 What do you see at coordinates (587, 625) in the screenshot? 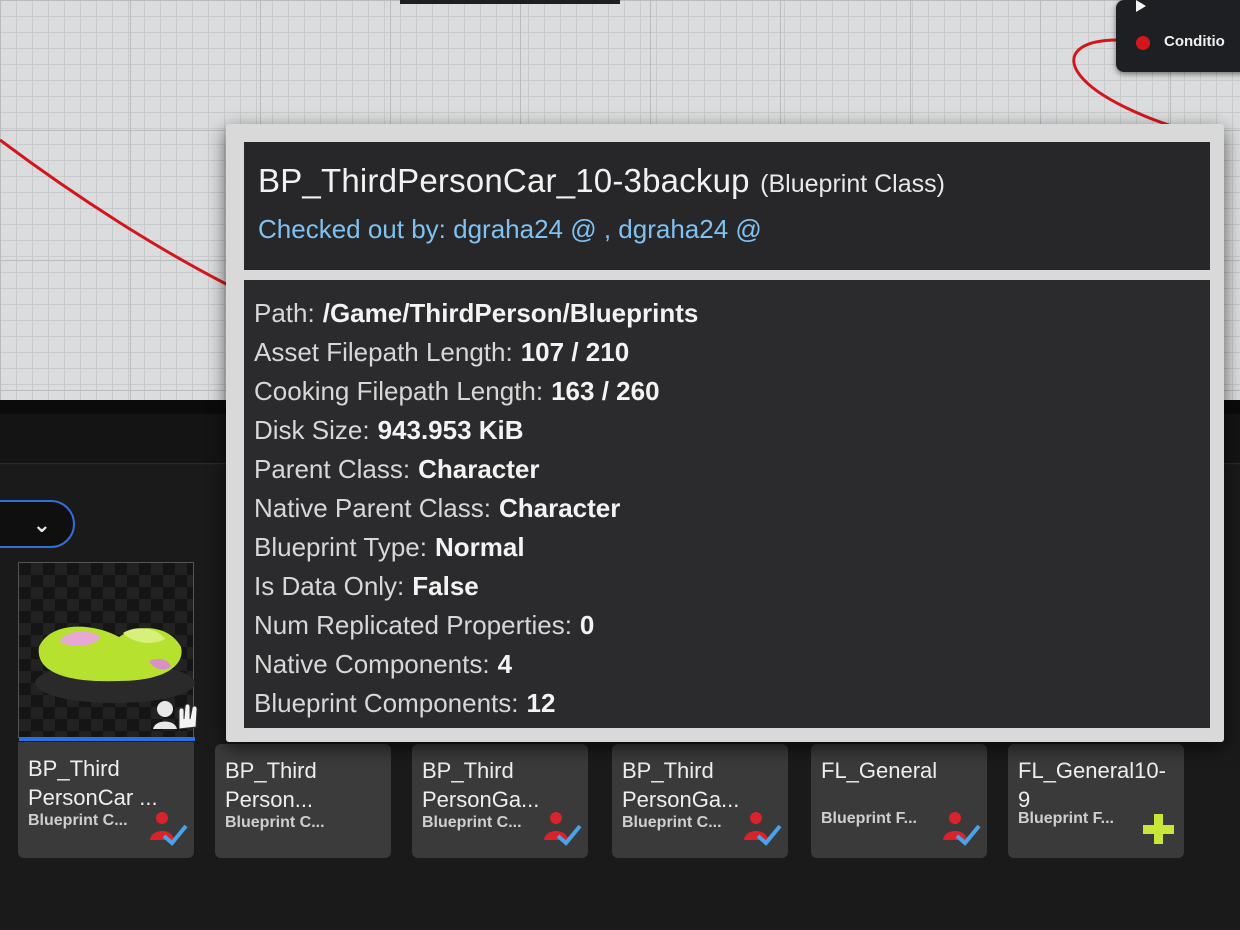
I see `row-value: 0` at bounding box center [587, 625].